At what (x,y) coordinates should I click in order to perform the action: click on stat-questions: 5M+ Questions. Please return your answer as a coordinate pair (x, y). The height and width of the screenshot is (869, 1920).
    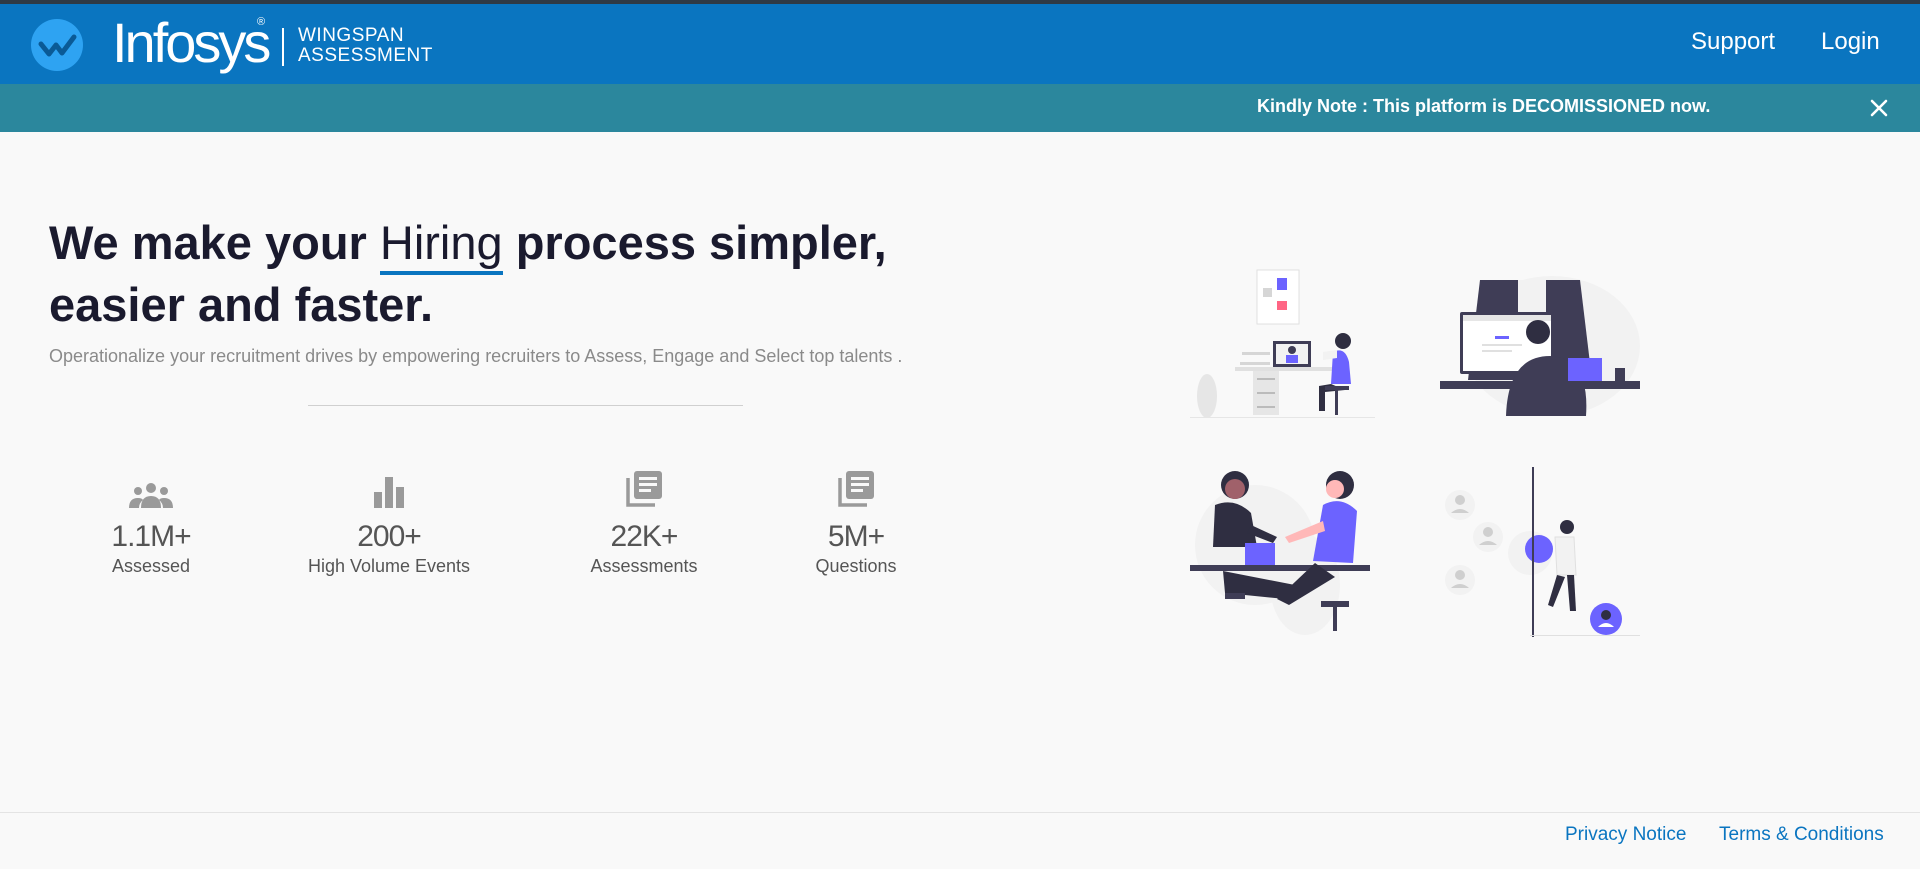
    Looking at the image, I should click on (856, 524).